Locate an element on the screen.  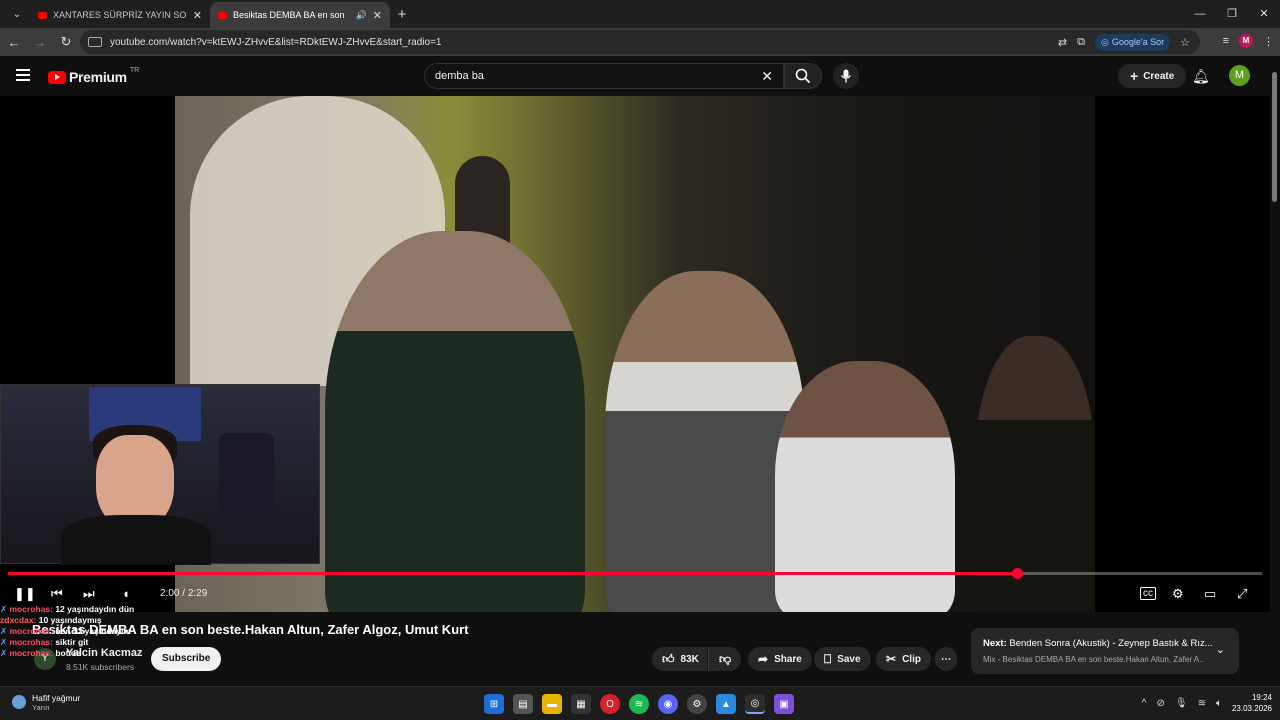
search-button is located at coordinates (803, 76).